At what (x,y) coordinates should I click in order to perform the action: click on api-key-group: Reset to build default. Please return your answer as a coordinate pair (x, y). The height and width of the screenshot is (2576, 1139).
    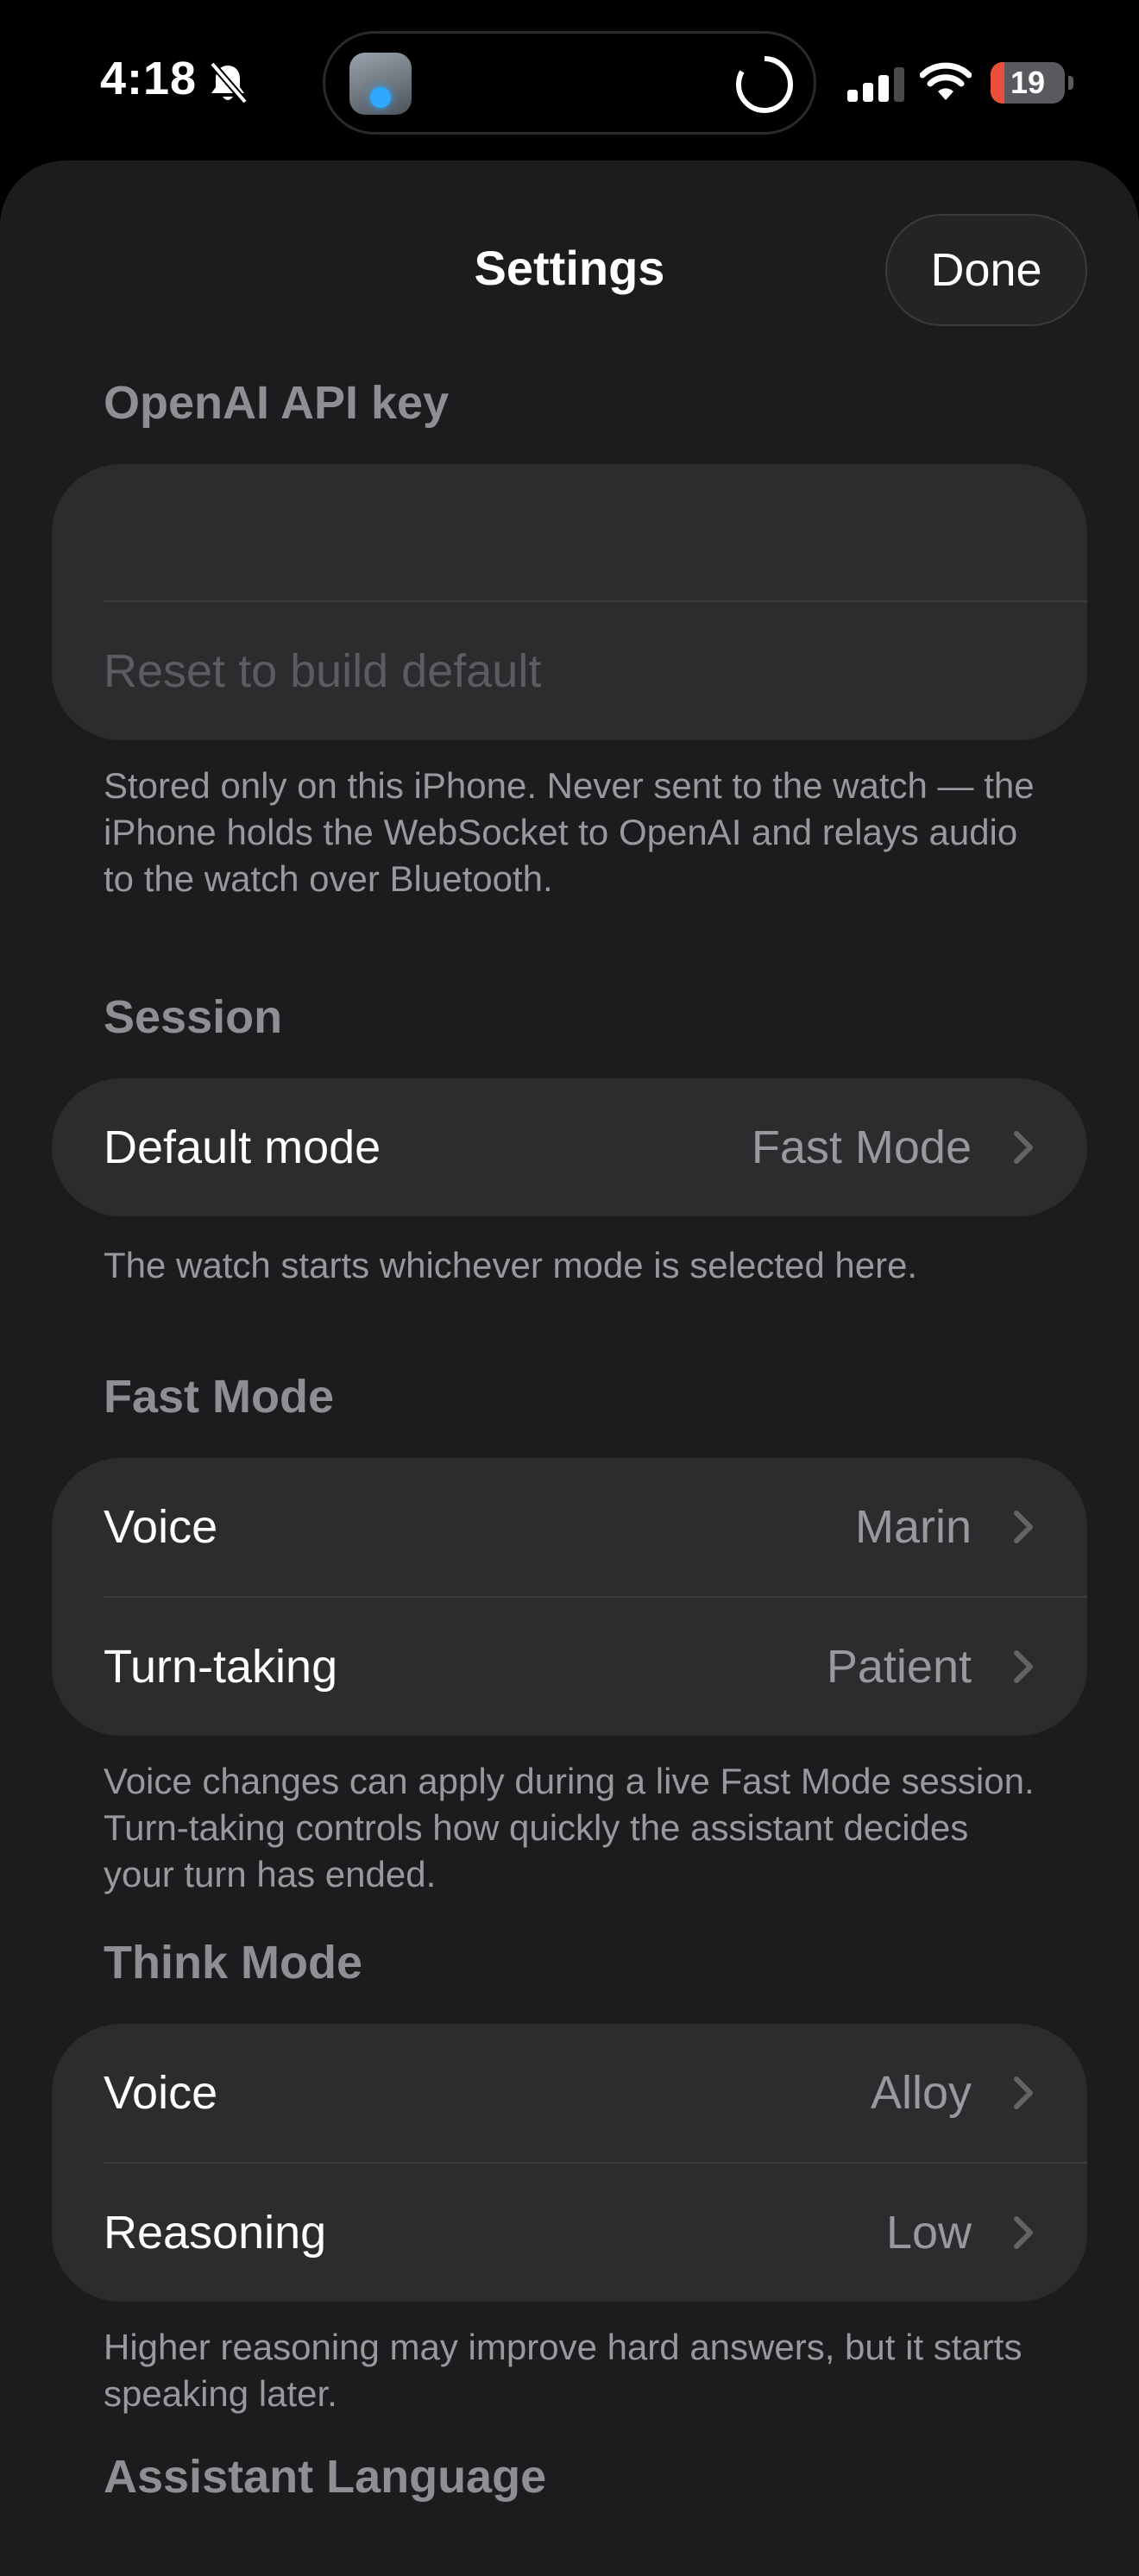
    Looking at the image, I should click on (569, 602).